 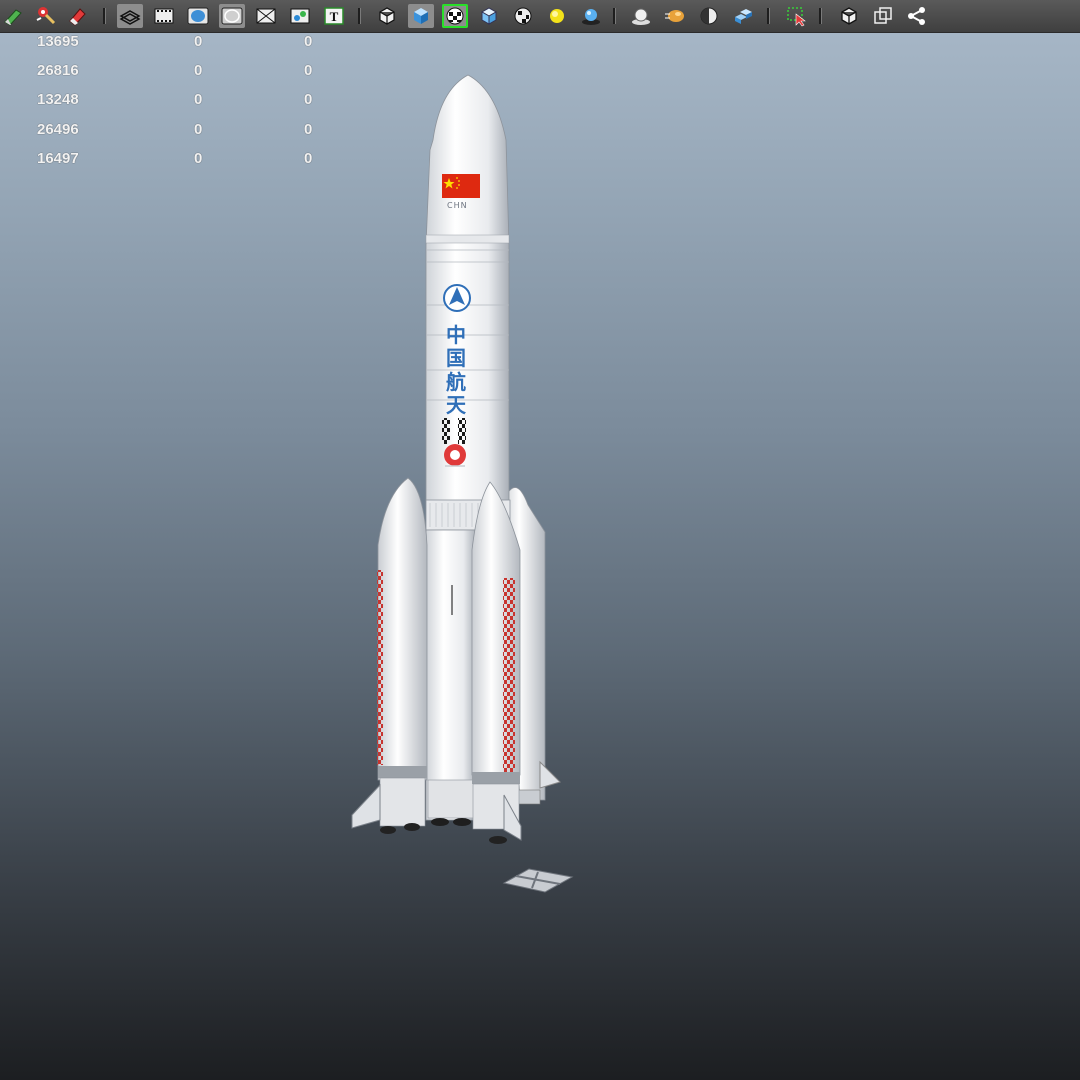 I want to click on wireframe-shade-icon, so click(x=130, y=16).